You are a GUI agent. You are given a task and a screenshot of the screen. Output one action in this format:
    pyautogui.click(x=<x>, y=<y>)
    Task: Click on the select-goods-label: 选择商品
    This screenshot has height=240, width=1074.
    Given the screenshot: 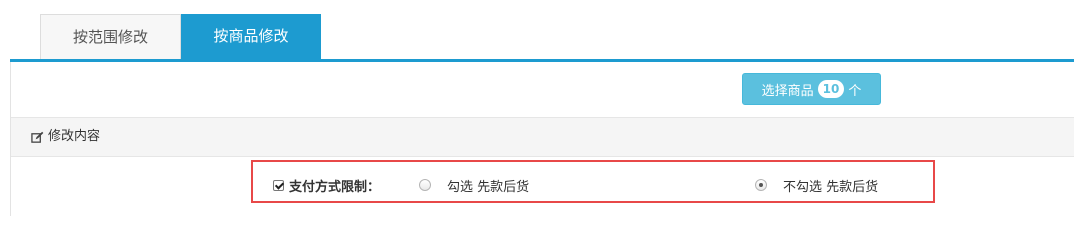 What is the action you would take?
    pyautogui.click(x=787, y=91)
    